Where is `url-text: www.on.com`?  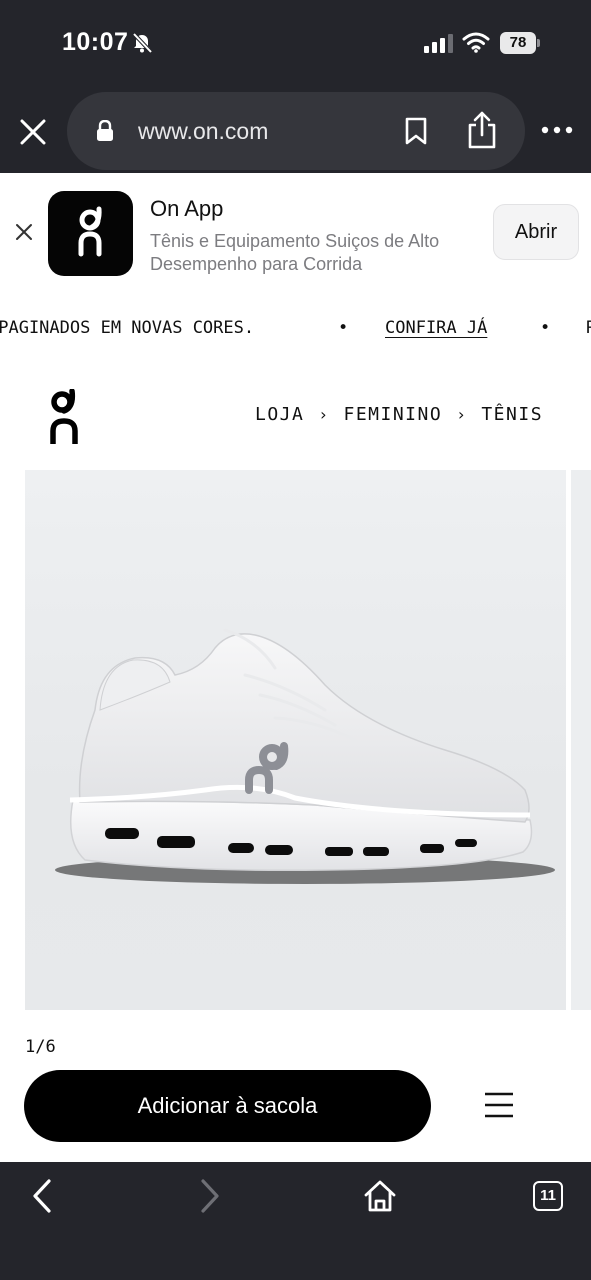
url-text: www.on.com is located at coordinates (203, 131).